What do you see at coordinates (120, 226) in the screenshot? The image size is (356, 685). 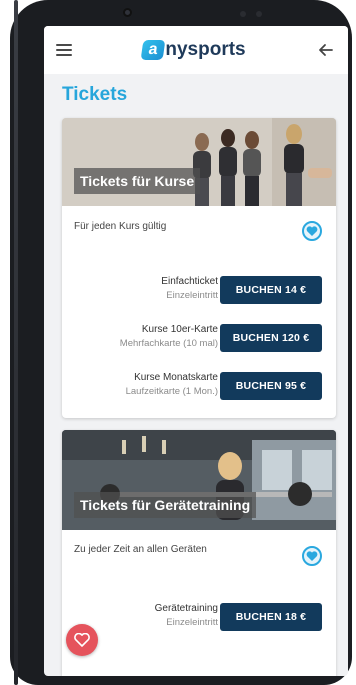 I see `card-subtitle: Für jeden Kurs gültig` at bounding box center [120, 226].